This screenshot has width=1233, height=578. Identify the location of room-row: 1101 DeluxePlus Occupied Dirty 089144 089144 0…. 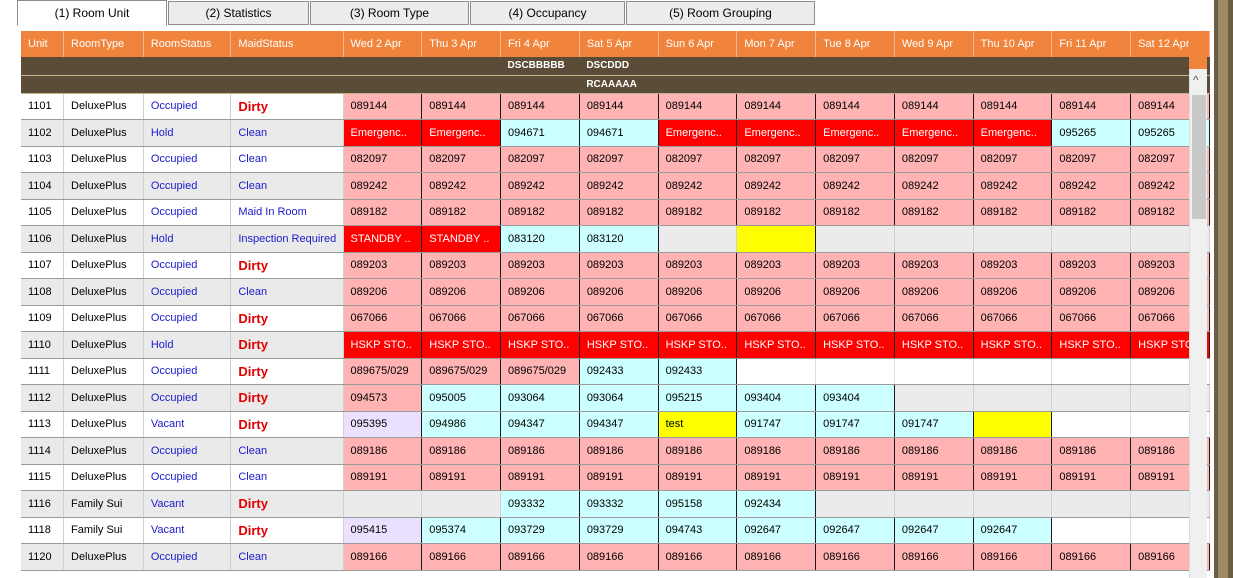
(615, 106).